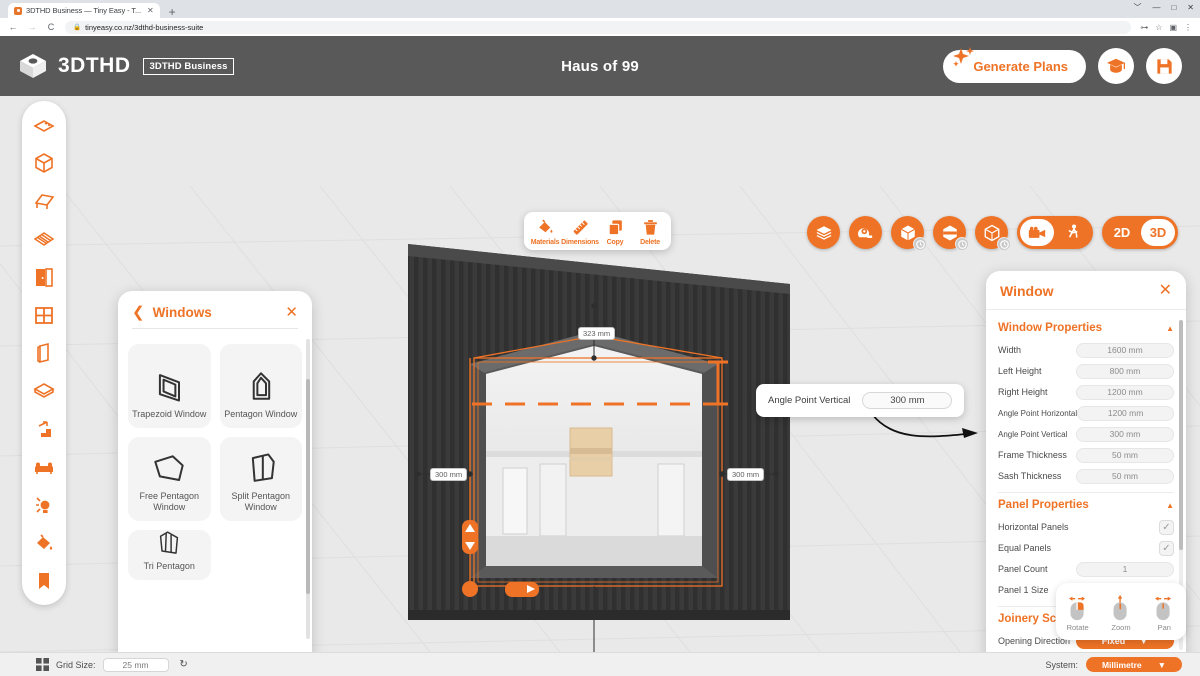 The image size is (1200, 676). Describe the element at coordinates (907, 400) in the screenshot. I see `callout-value-field: 300 mm` at that location.